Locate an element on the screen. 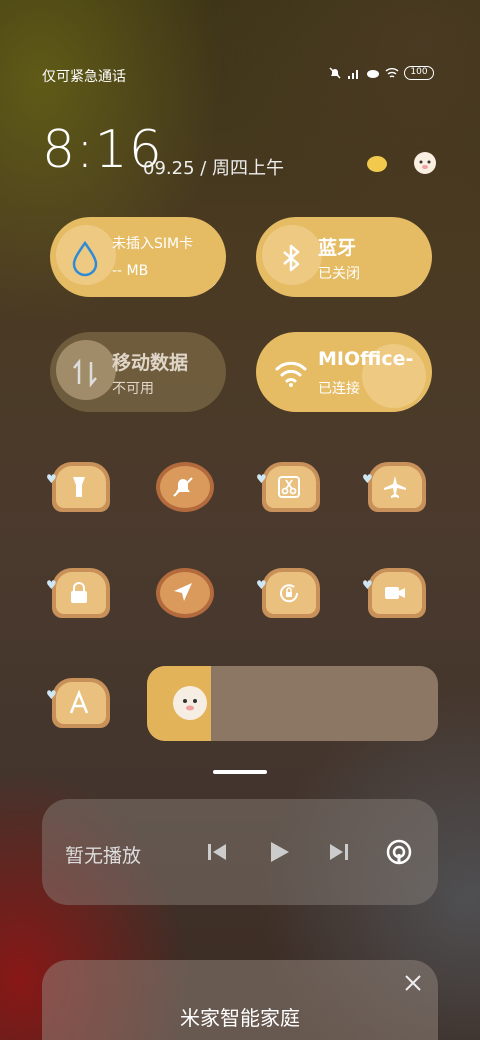  bluetooth-title: 蓝牙 is located at coordinates (337, 248).